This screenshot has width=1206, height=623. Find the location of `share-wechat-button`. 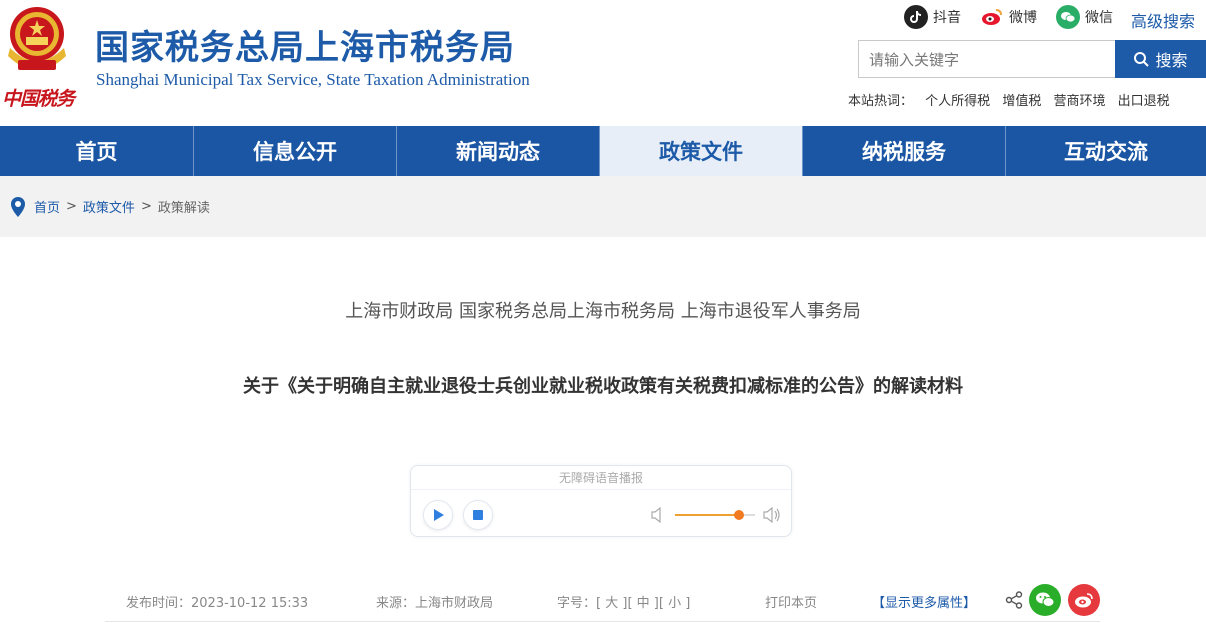

share-wechat-button is located at coordinates (1045, 600).